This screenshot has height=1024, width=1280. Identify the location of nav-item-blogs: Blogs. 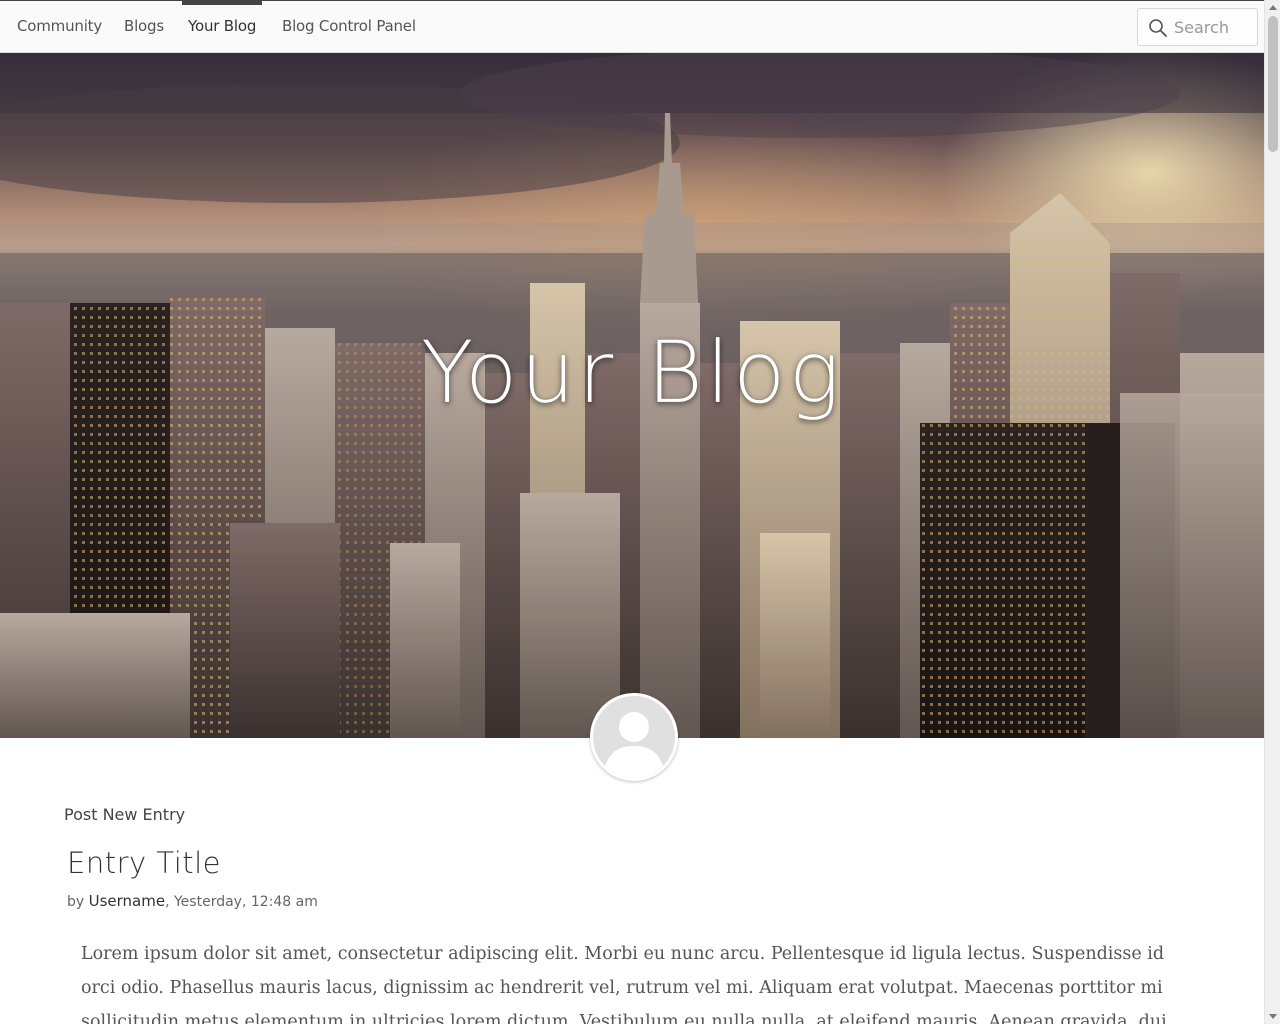
(144, 27).